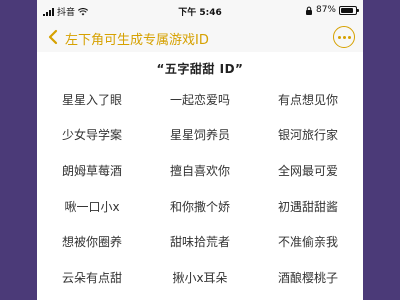 This screenshot has width=400, height=300. What do you see at coordinates (91, 135) in the screenshot?
I see `name-item: 少女导学案` at bounding box center [91, 135].